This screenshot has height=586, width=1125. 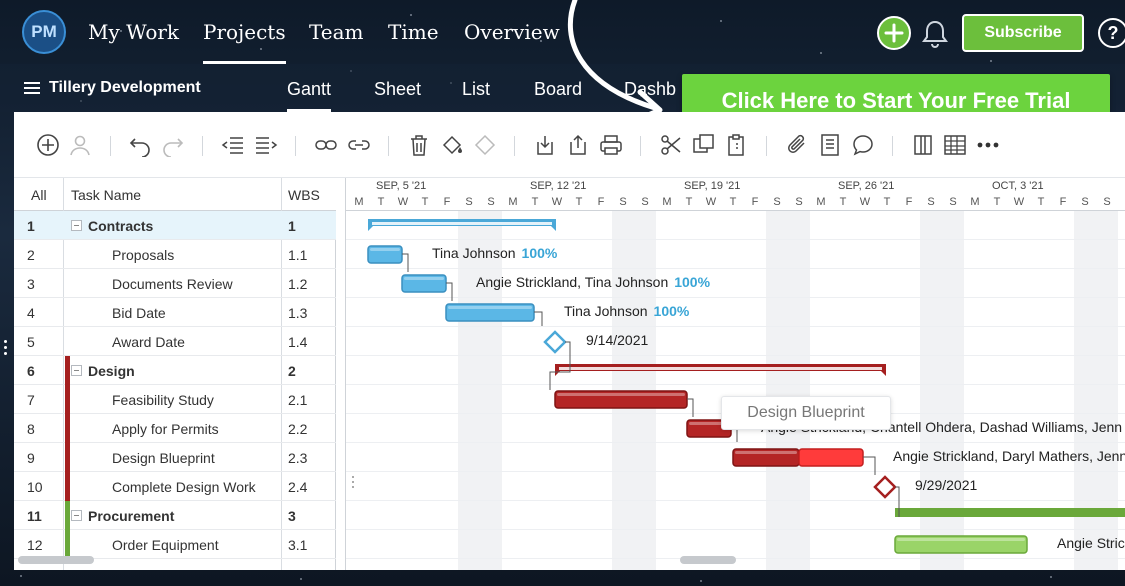 I want to click on assign-user-icon, so click(x=80, y=145).